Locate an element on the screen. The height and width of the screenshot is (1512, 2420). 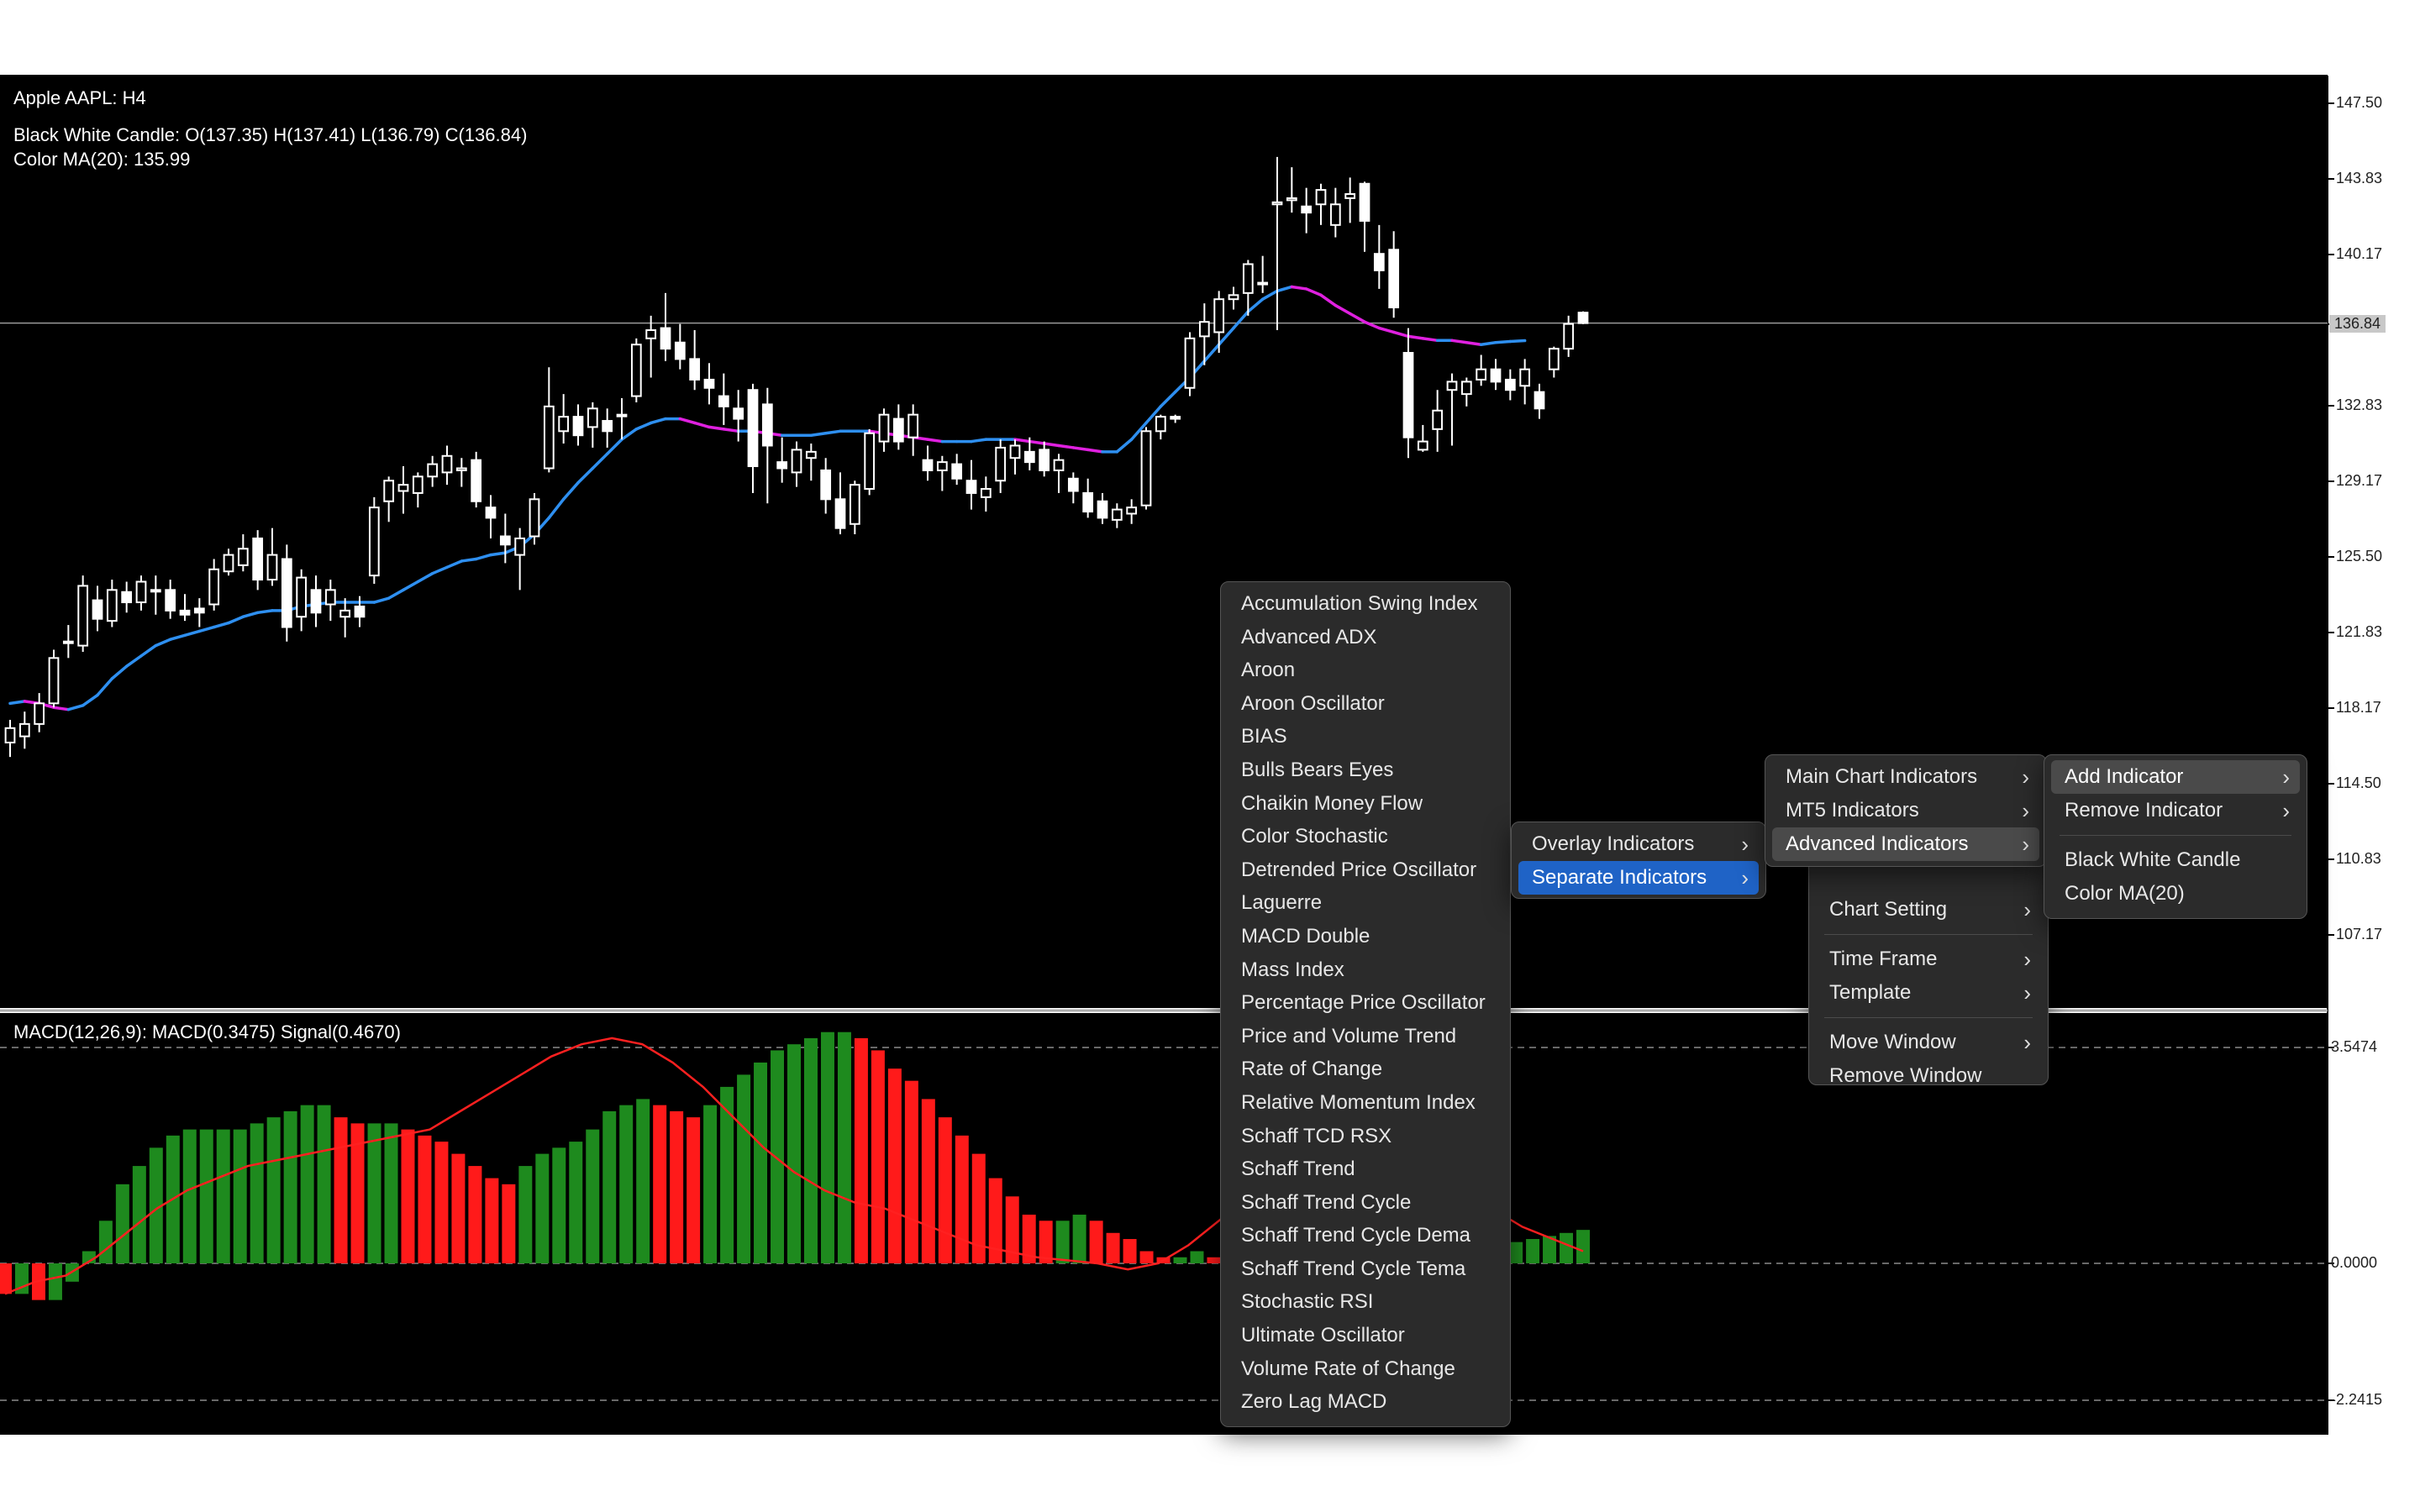
indicator-item: Schaff Trend Cycle is located at coordinates (1365, 1203).